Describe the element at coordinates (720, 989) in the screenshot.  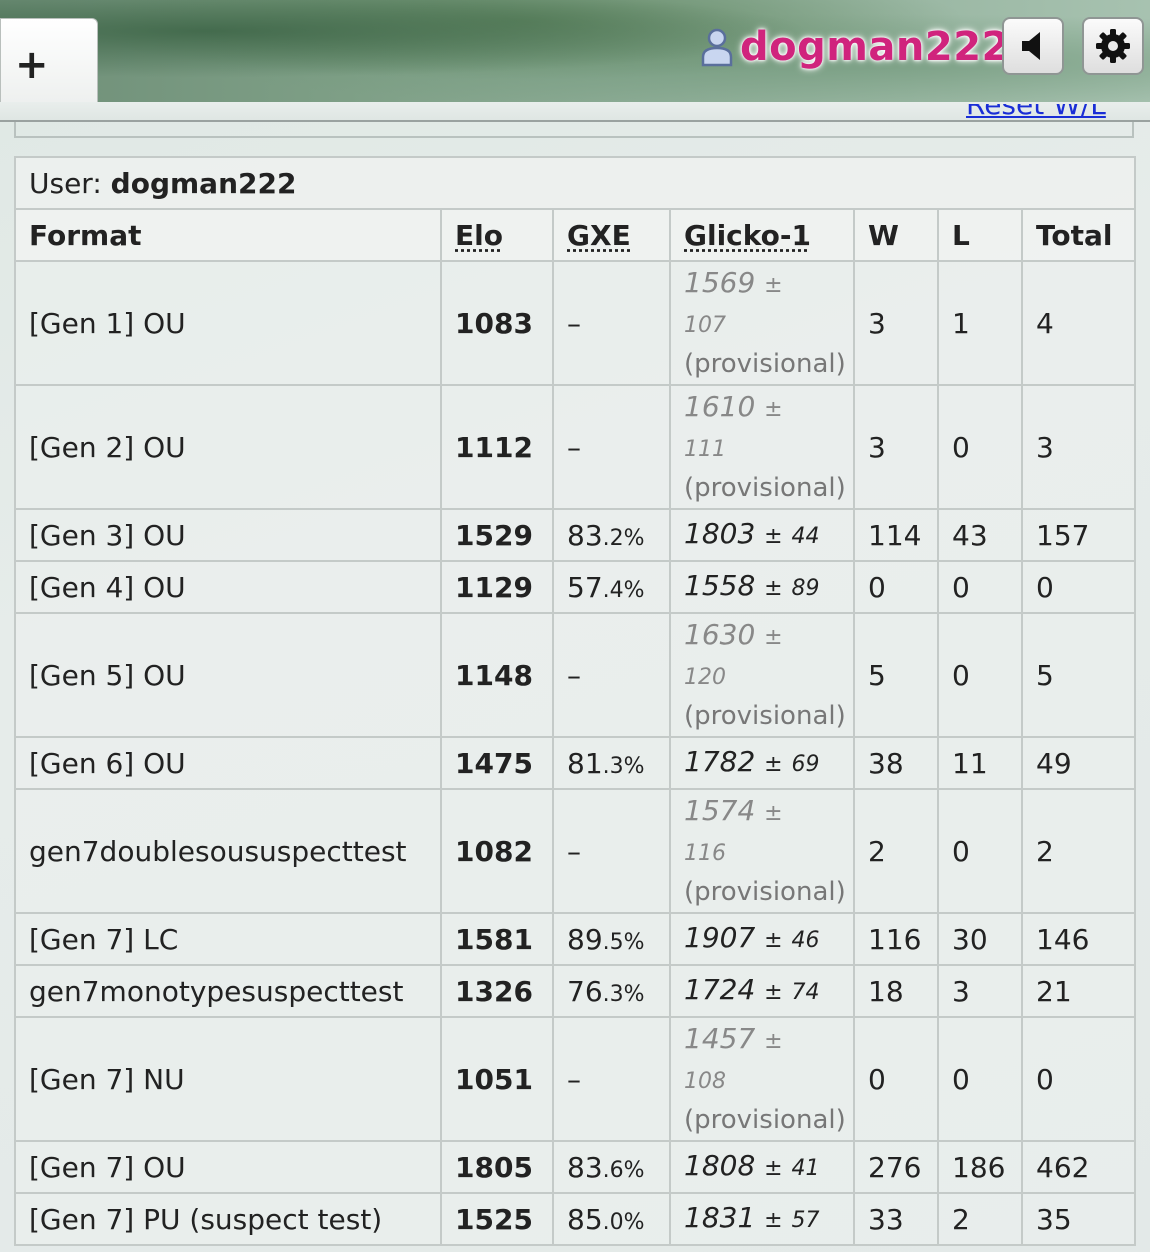
I see `glicko-rating: 1724` at that location.